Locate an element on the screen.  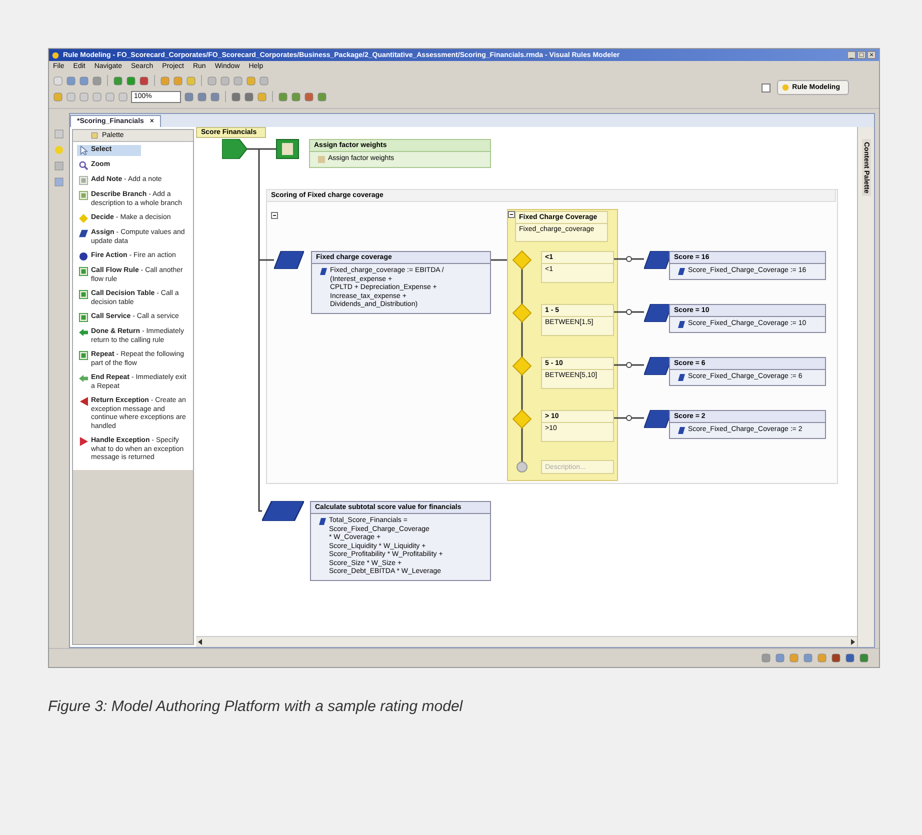
scroll-left-icon is located at coordinates (200, 642).